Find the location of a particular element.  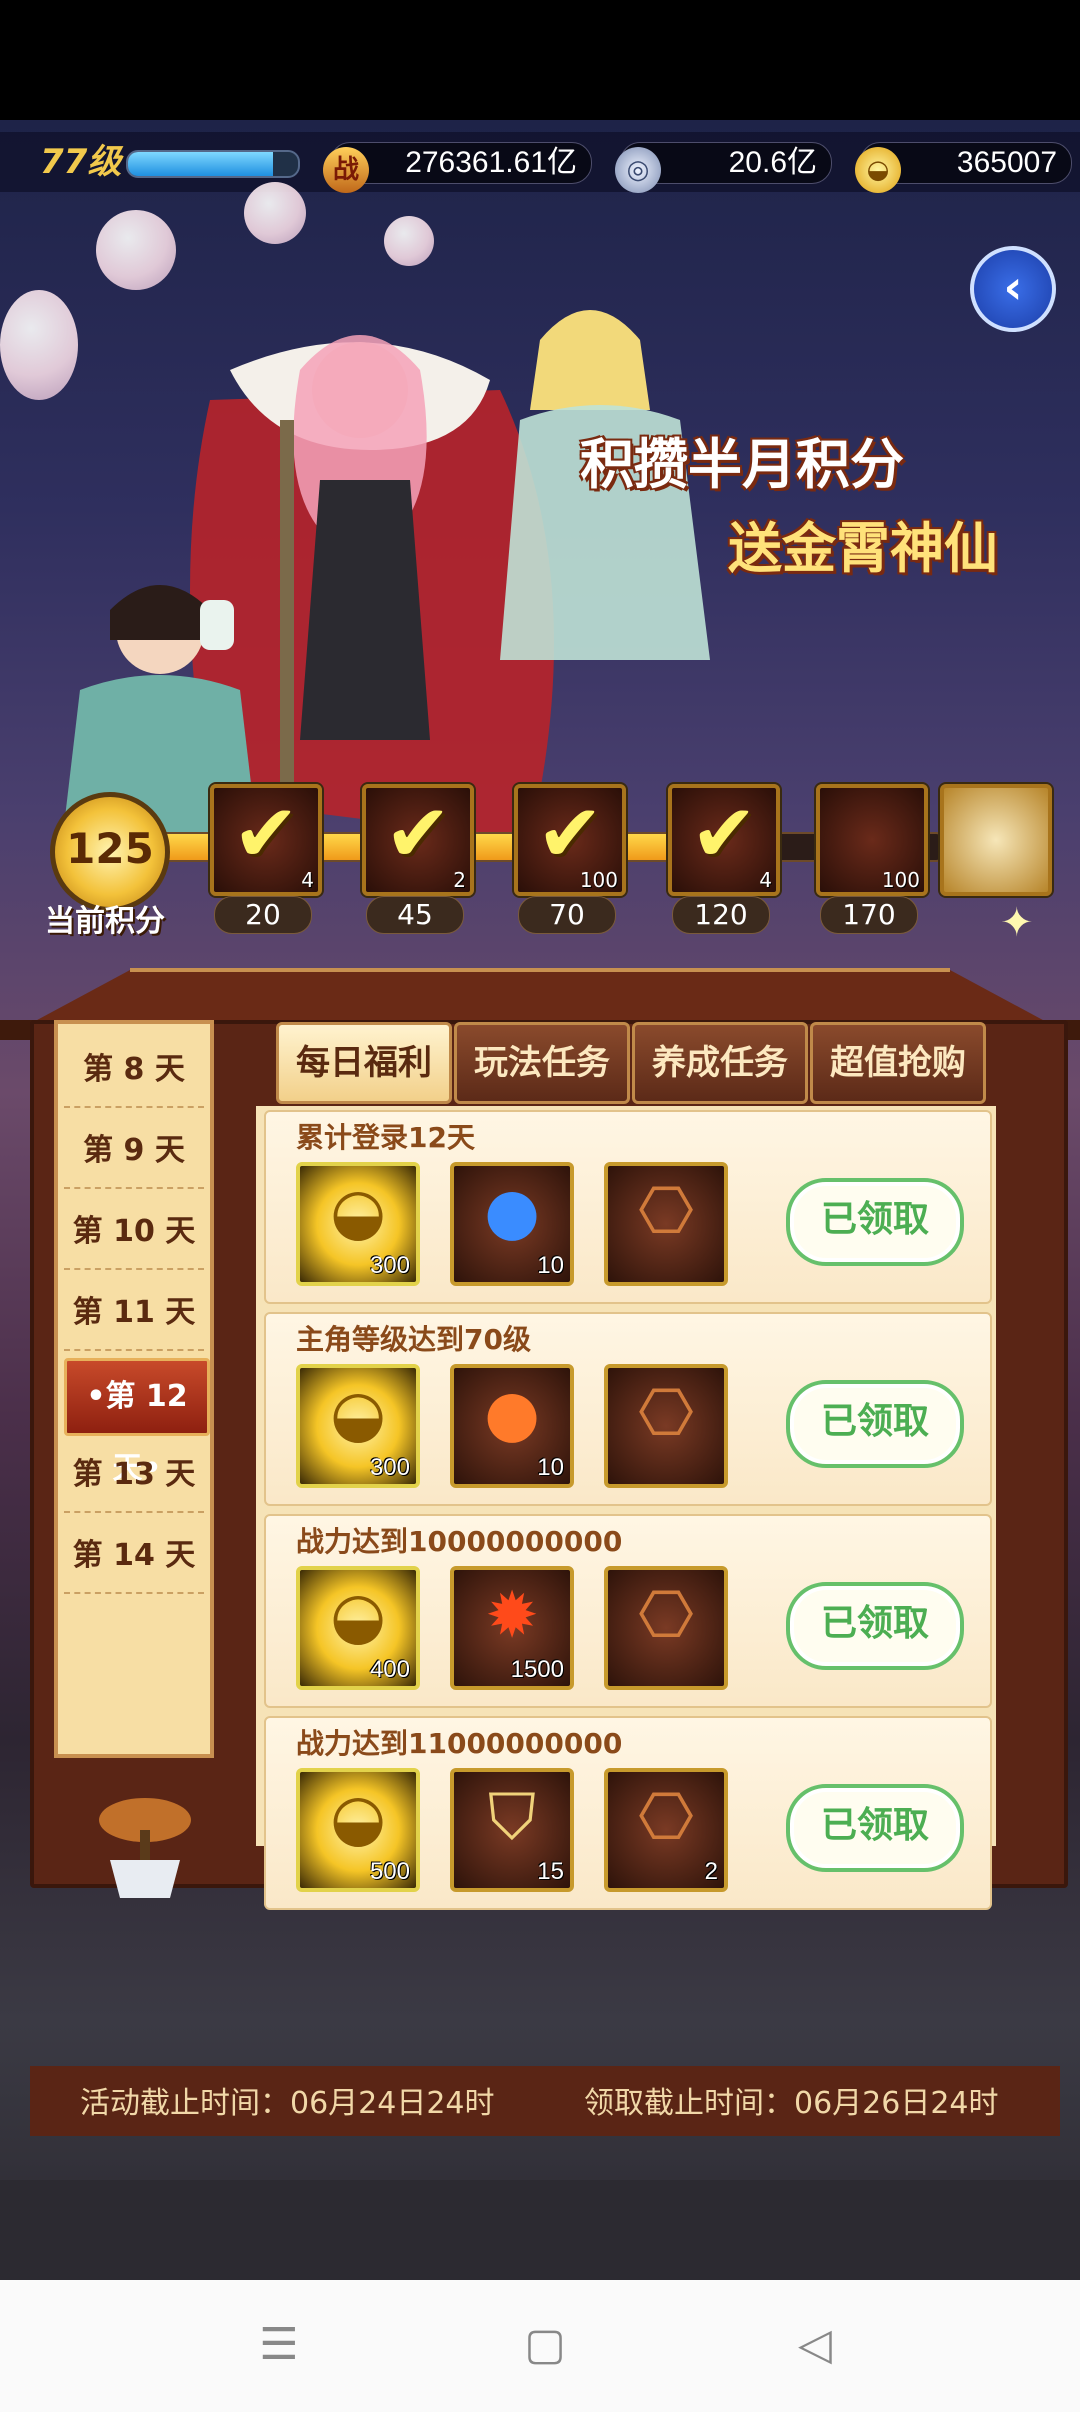

back-button: ‹ is located at coordinates (1013, 289).